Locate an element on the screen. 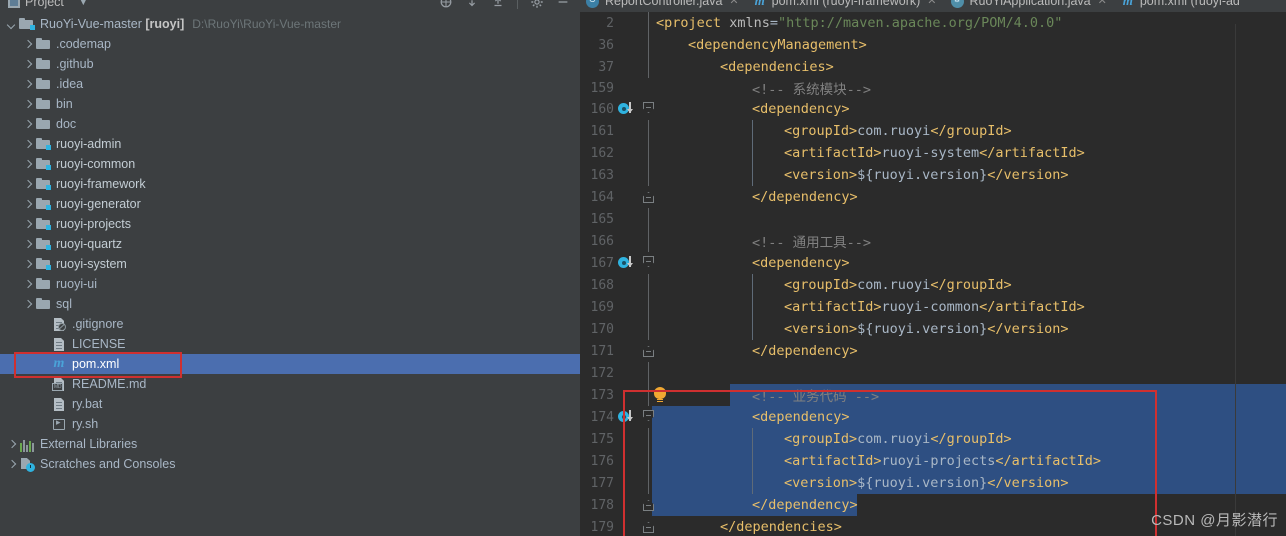 This screenshot has height=536, width=1286. tree-row-ruoyi-system: ruoyi-system is located at coordinates (290, 264).